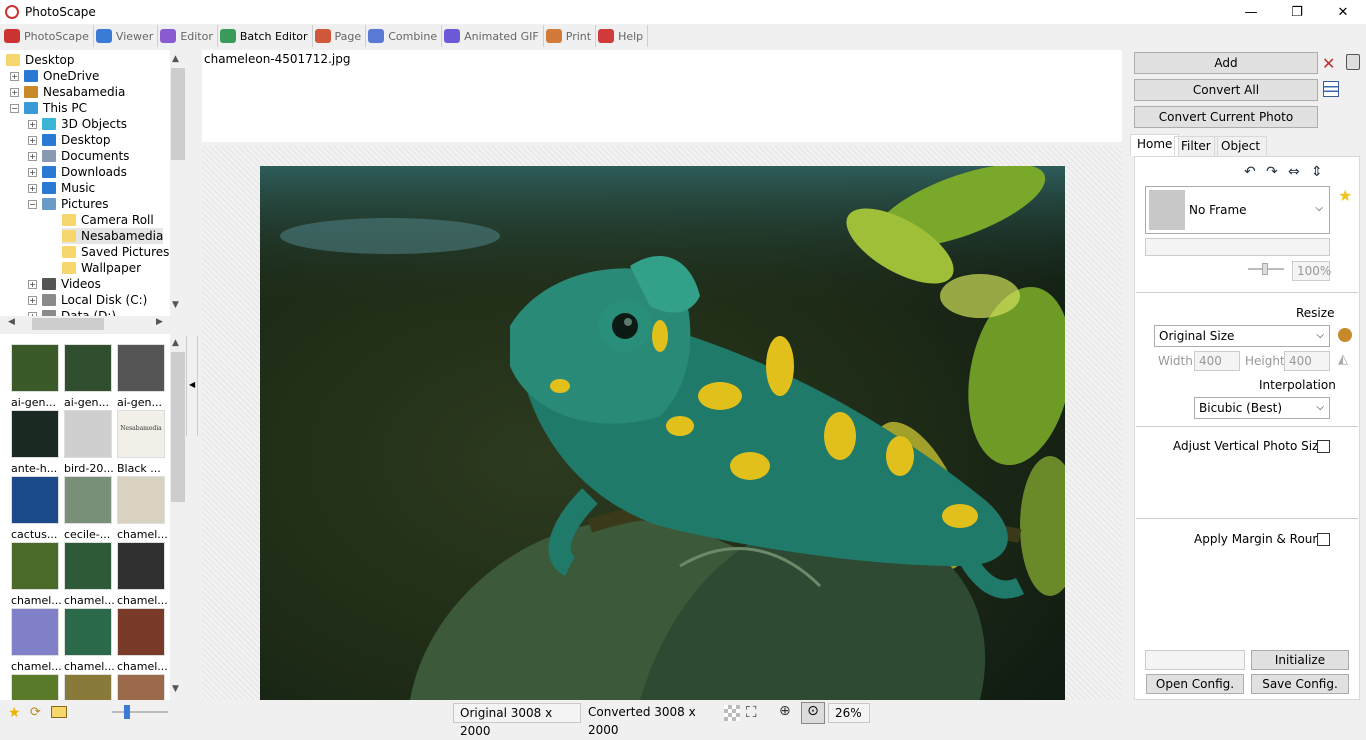  Describe the element at coordinates (1251, 12) in the screenshot. I see `minimize-button: —` at that location.